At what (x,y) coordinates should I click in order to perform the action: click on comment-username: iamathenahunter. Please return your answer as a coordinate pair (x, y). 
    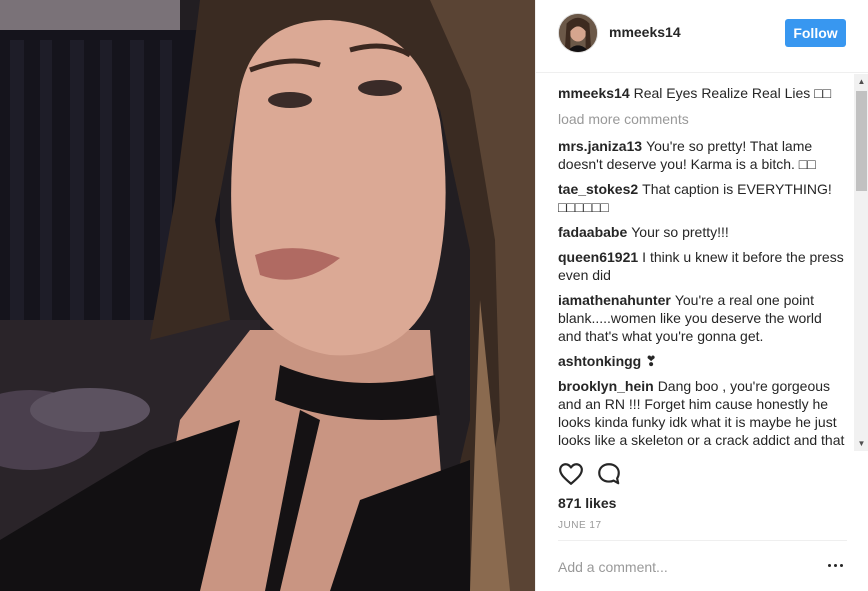
    Looking at the image, I should click on (614, 300).